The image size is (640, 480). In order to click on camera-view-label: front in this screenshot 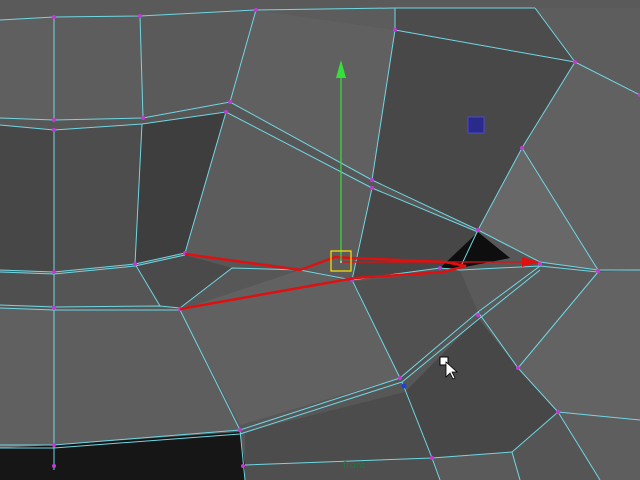, I will do `click(354, 466)`.